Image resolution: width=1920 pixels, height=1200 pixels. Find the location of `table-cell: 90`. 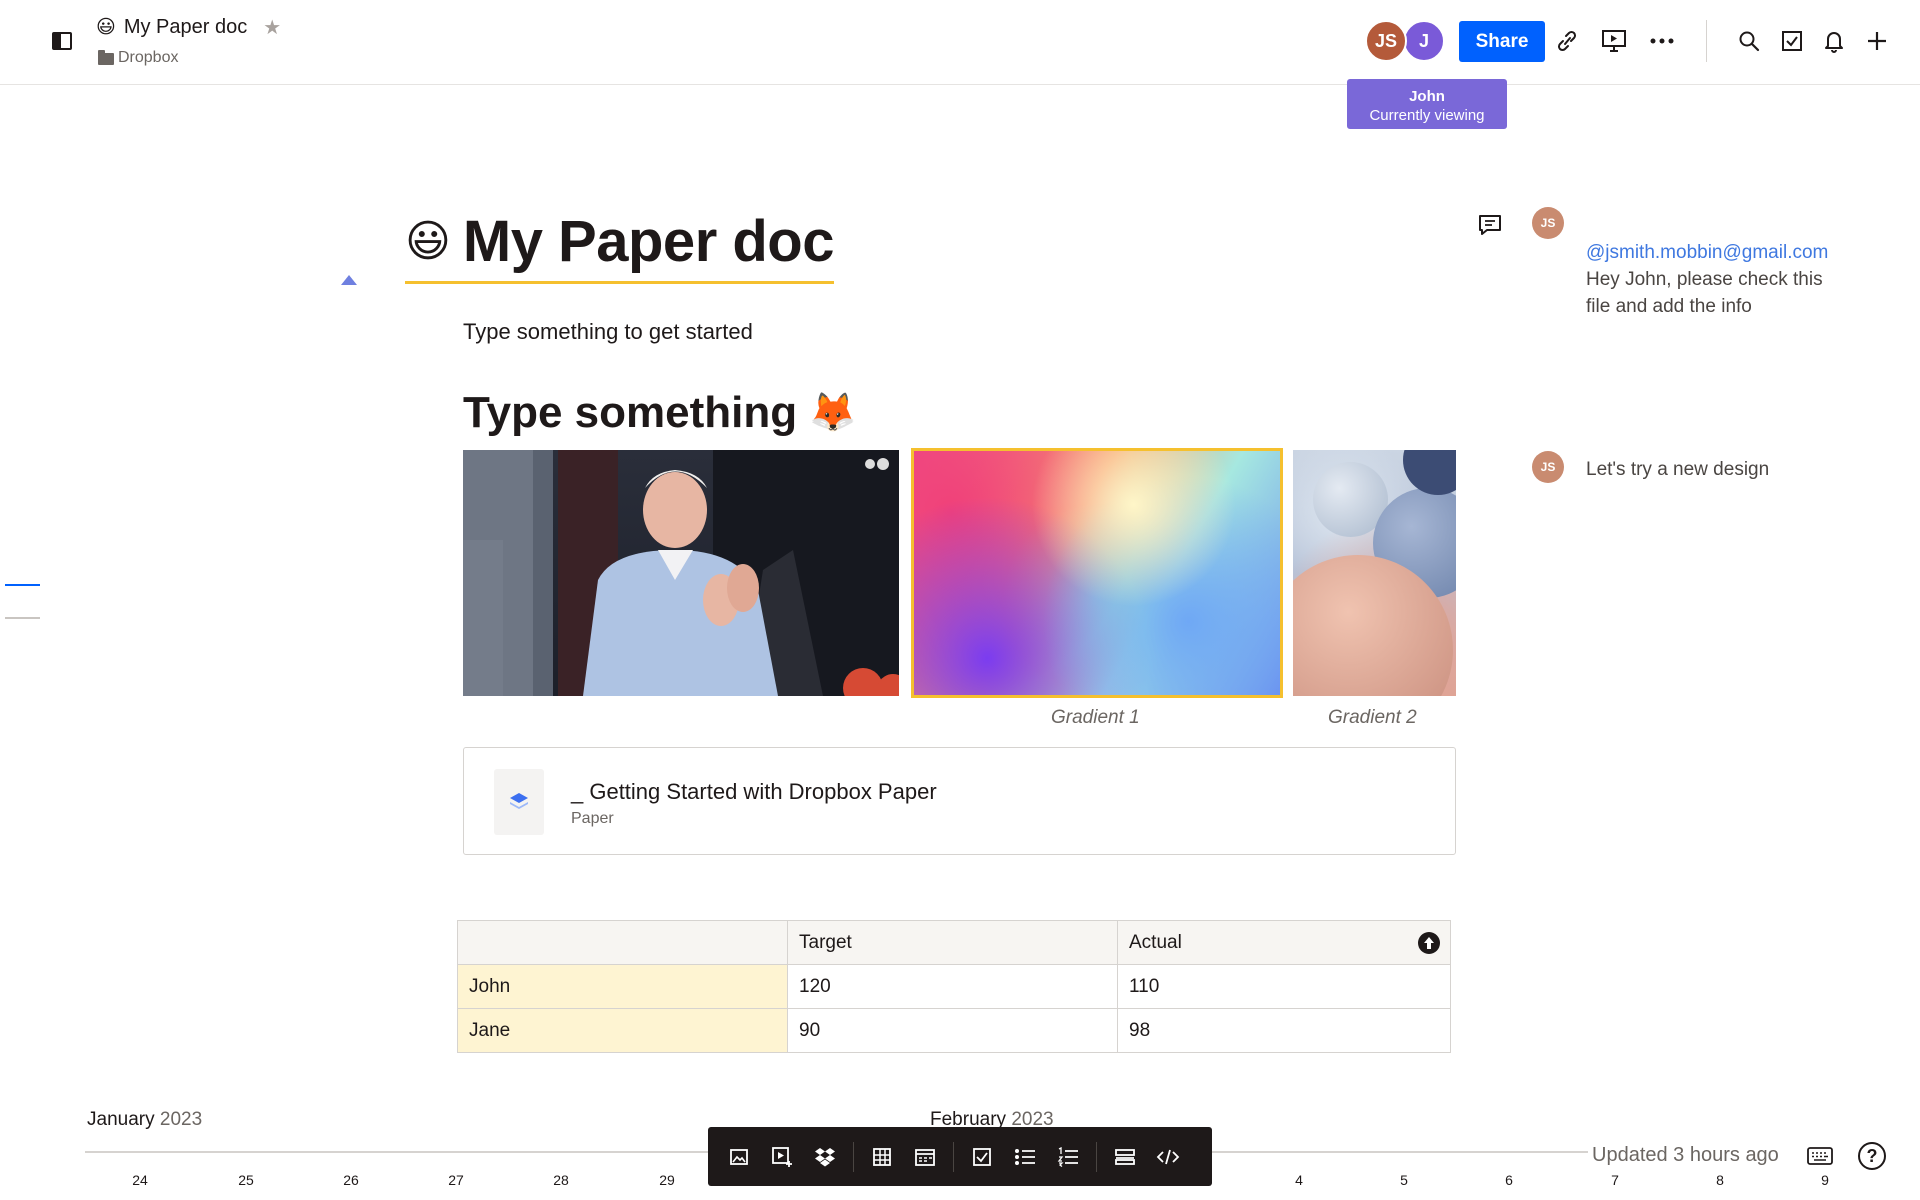

table-cell: 90 is located at coordinates (952, 1030).